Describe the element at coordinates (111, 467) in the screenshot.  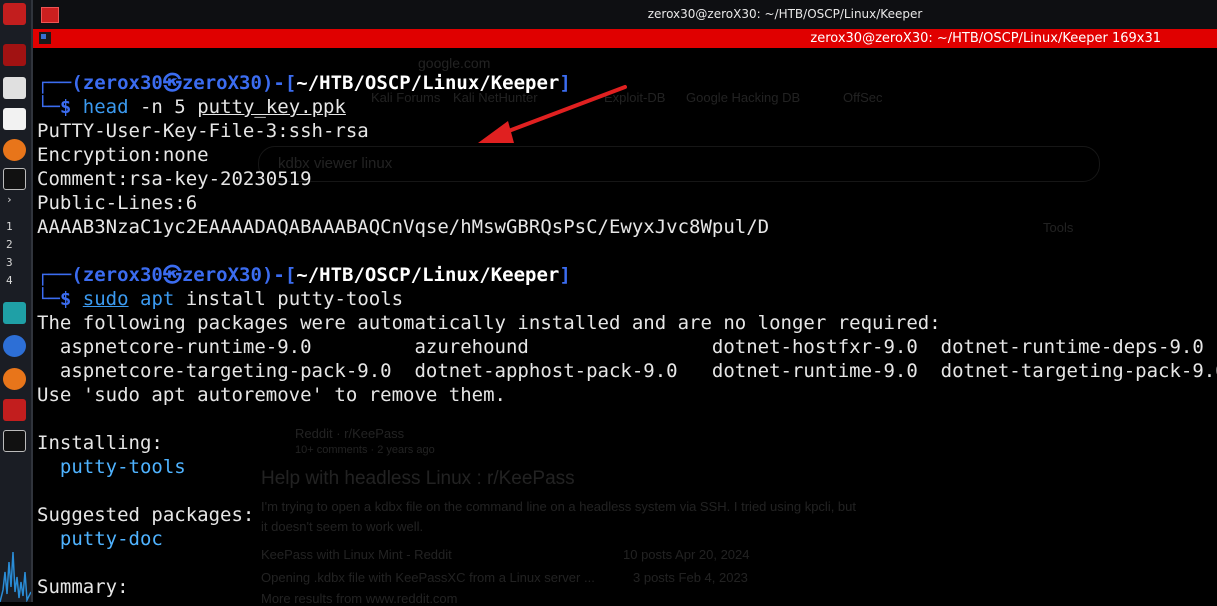
I see `installing-package: putty-tools` at that location.